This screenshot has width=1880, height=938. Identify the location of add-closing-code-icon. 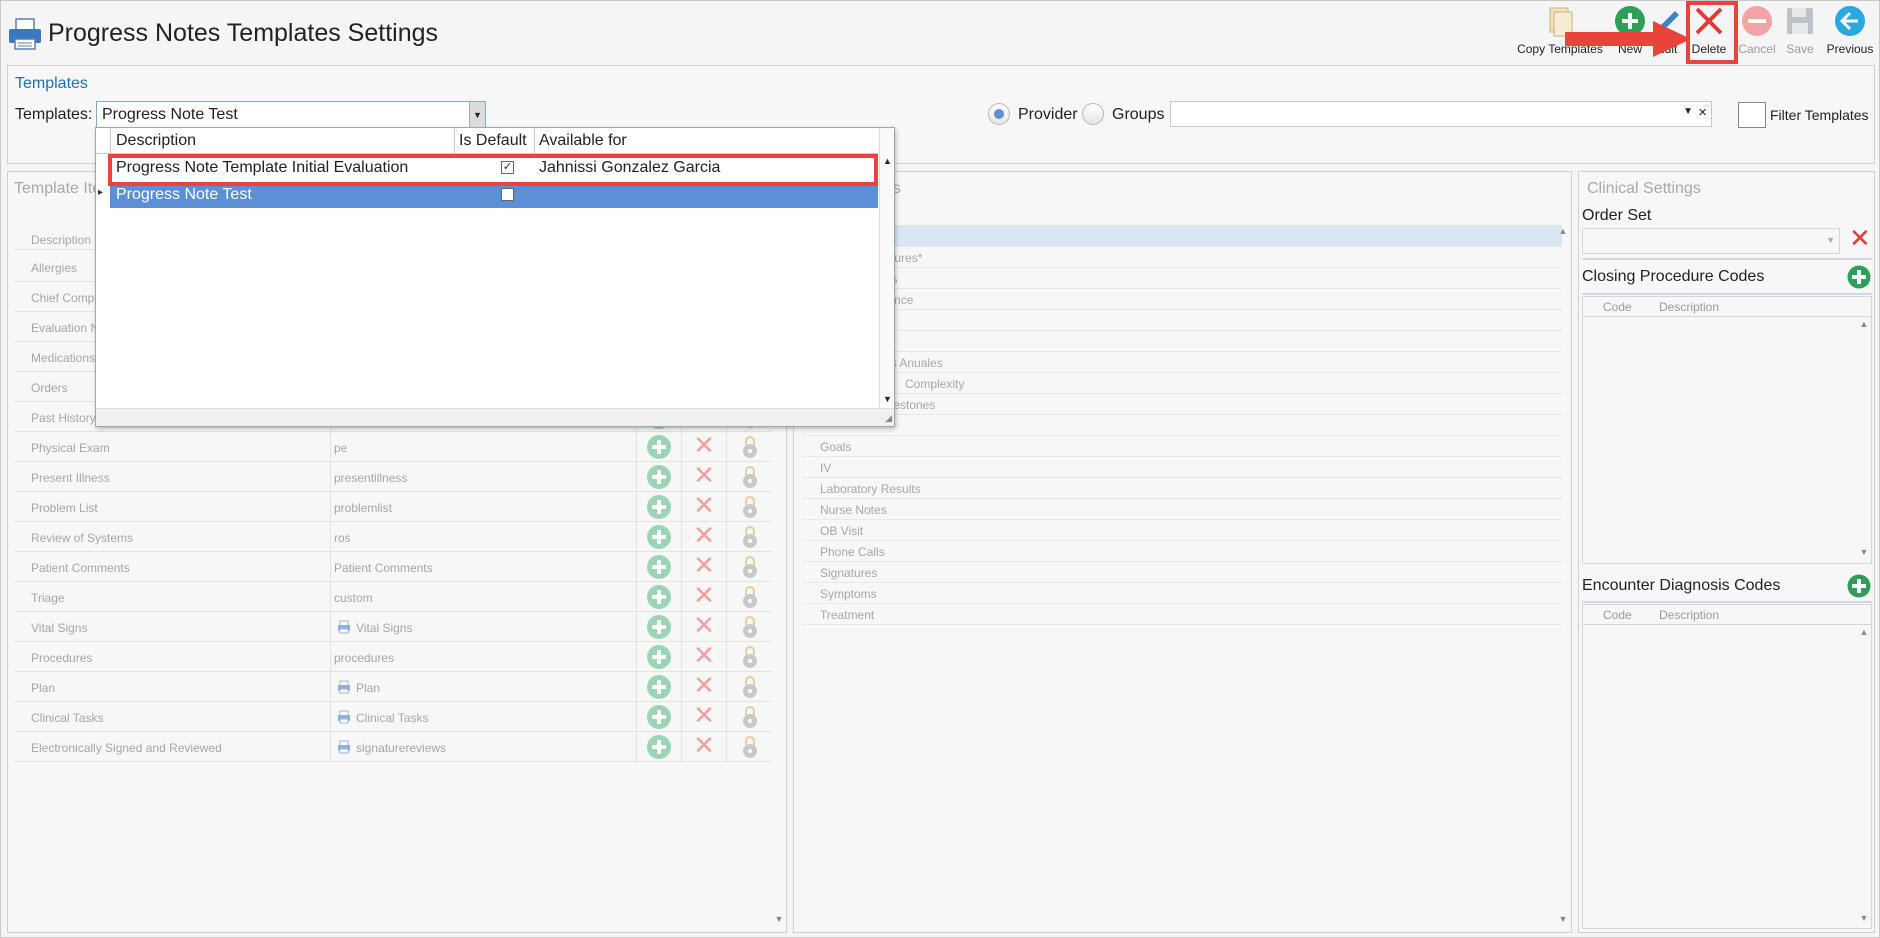
(1859, 277).